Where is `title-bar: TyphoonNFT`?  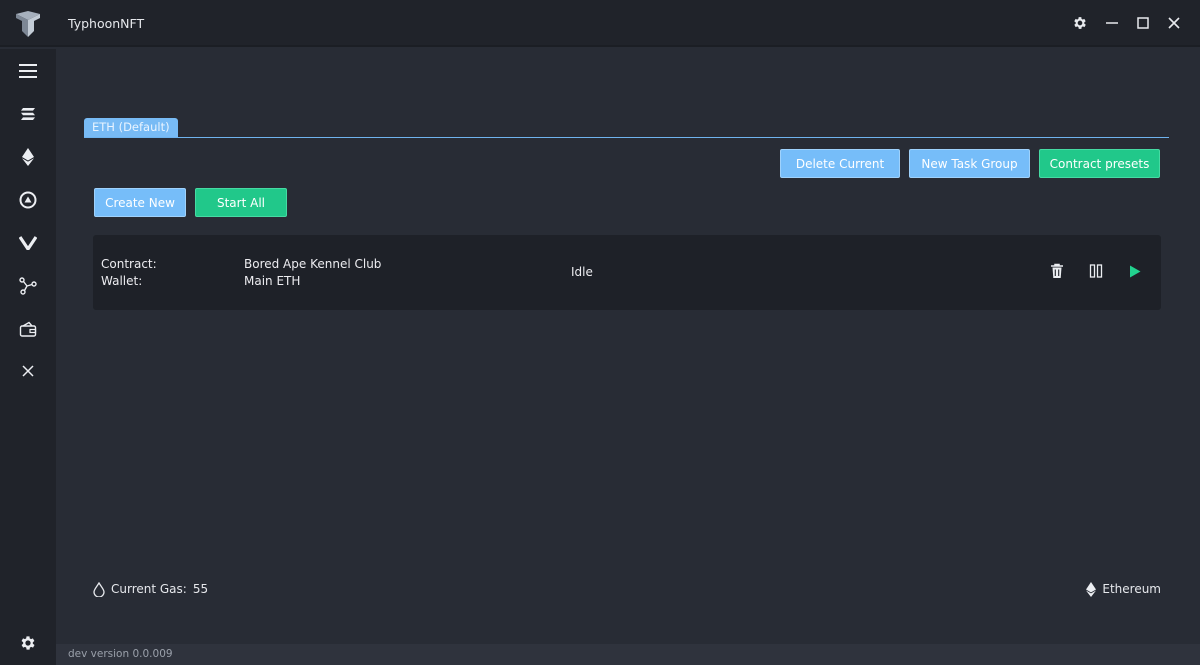 title-bar: TyphoonNFT is located at coordinates (600, 23).